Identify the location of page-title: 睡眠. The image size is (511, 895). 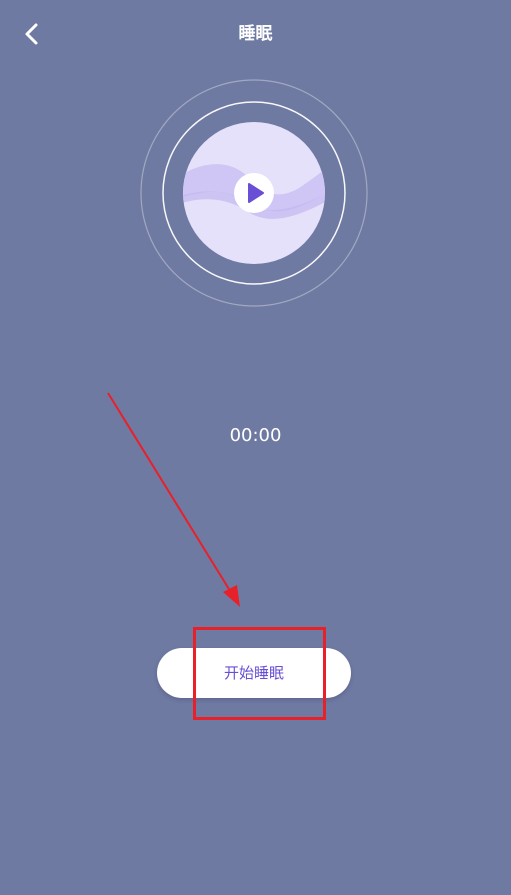
(255, 34).